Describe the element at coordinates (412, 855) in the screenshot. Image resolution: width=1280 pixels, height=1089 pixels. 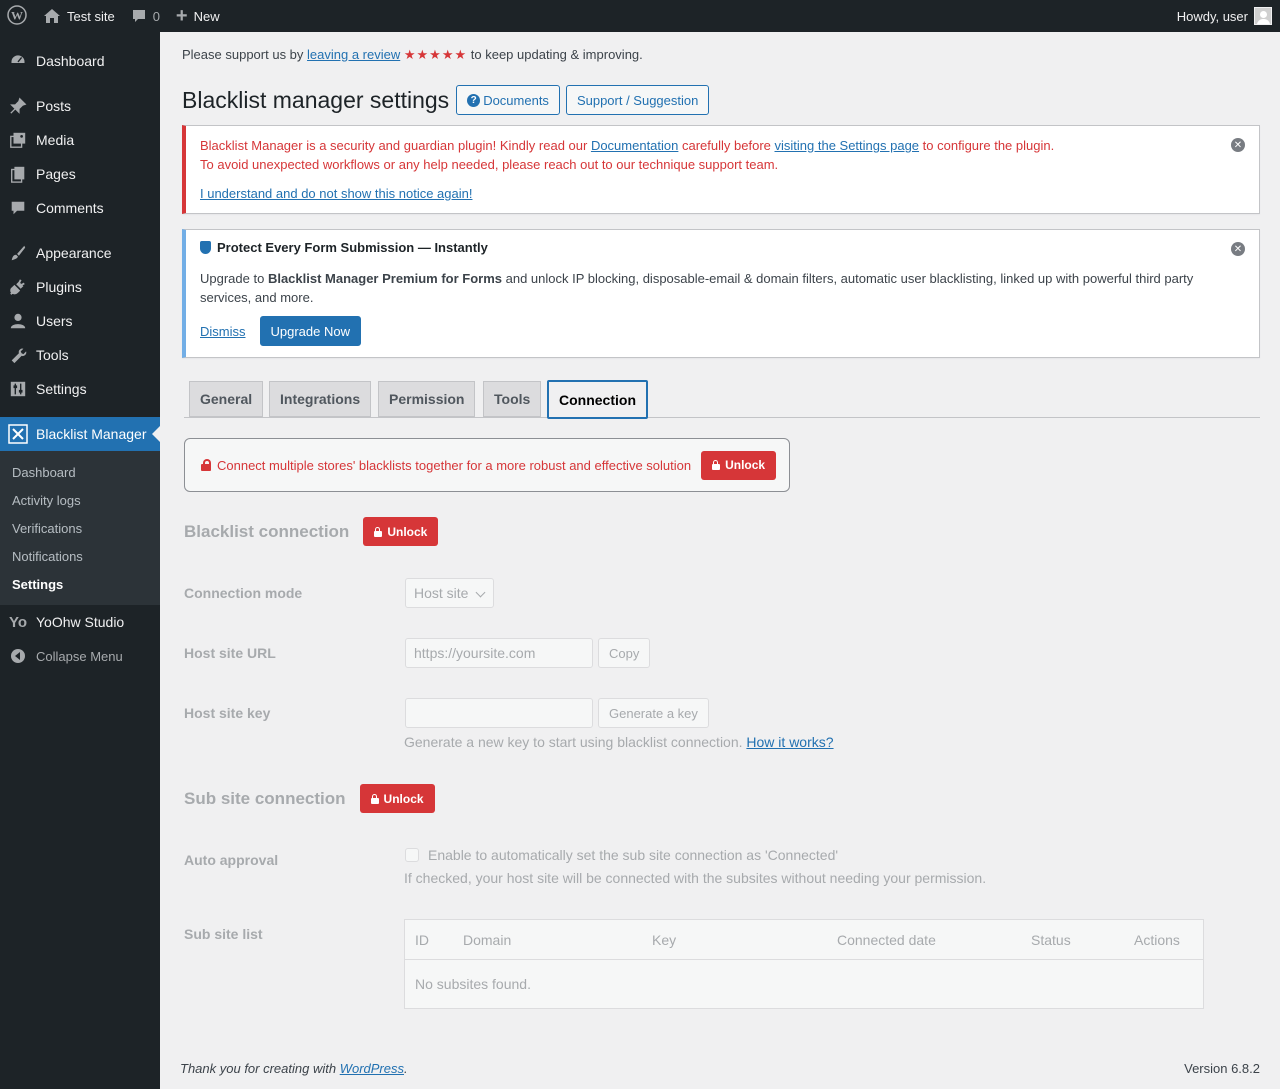
I see `auto-approval-checkbox` at that location.